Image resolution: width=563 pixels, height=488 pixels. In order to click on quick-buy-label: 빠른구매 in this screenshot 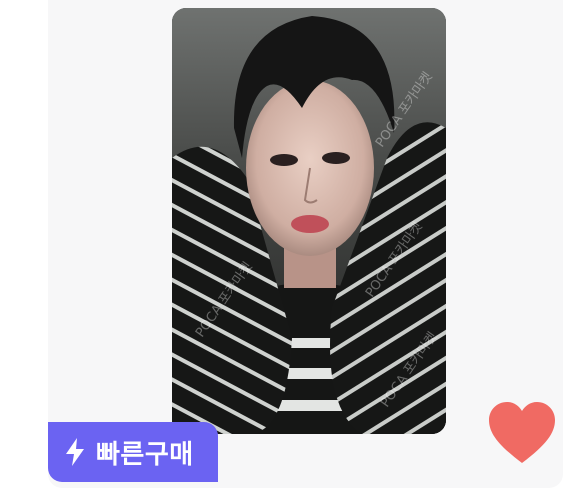, I will do `click(145, 454)`.